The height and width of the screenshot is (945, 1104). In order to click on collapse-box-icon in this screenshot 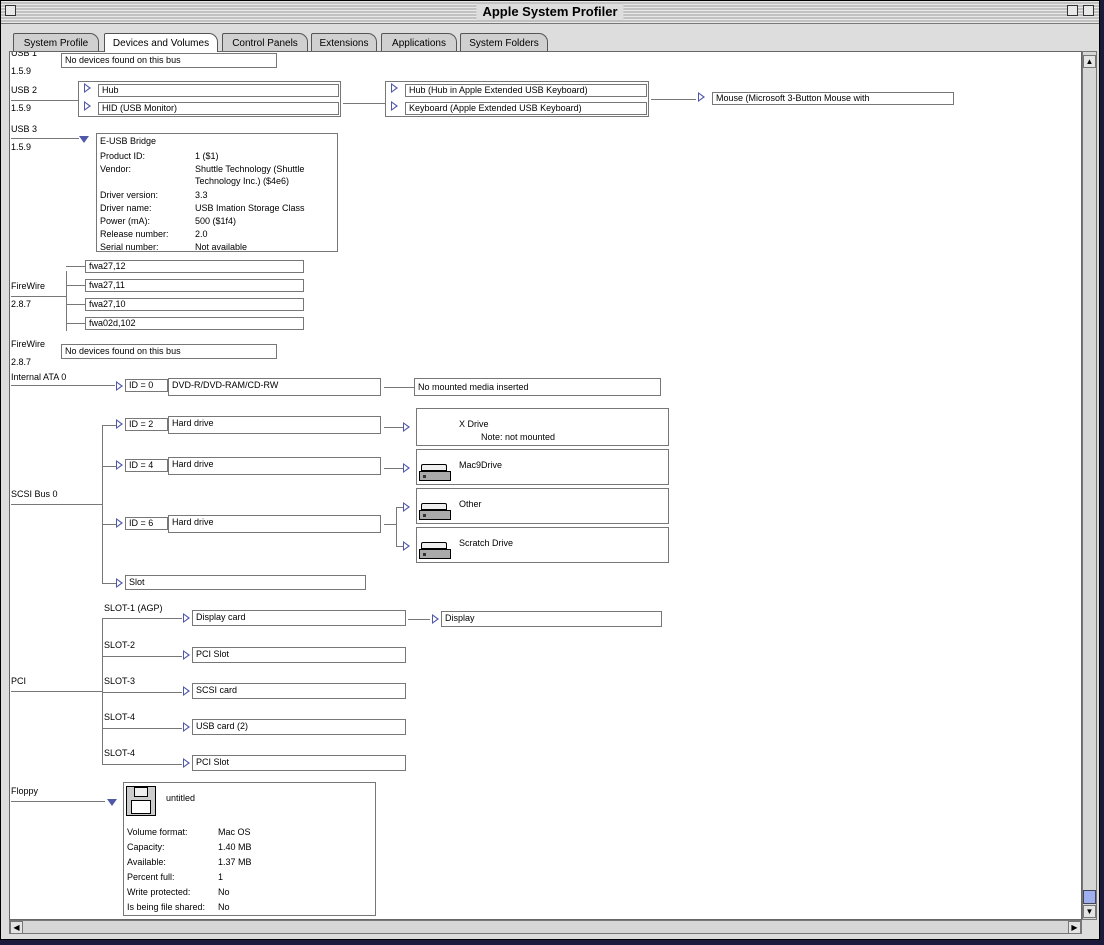, I will do `click(1088, 10)`.